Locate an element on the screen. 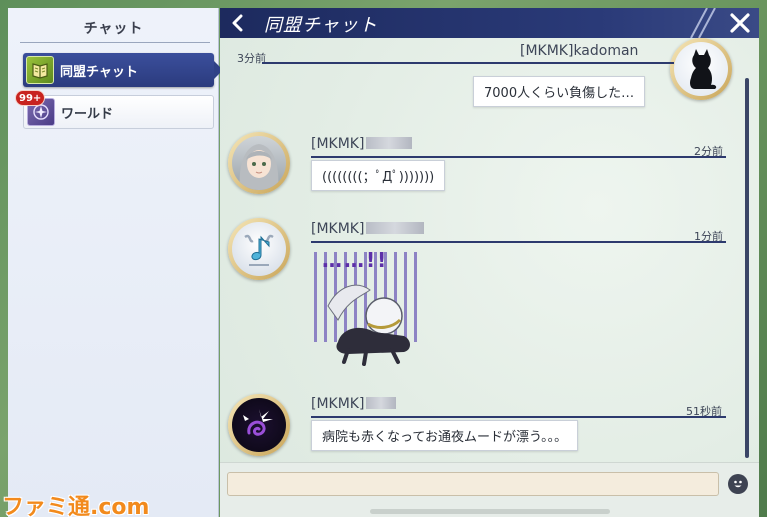 Image resolution: width=767 pixels, height=517 pixels. message-bubble: 病院も赤くなってお通夜ムードが漂う。。。 is located at coordinates (445, 435).